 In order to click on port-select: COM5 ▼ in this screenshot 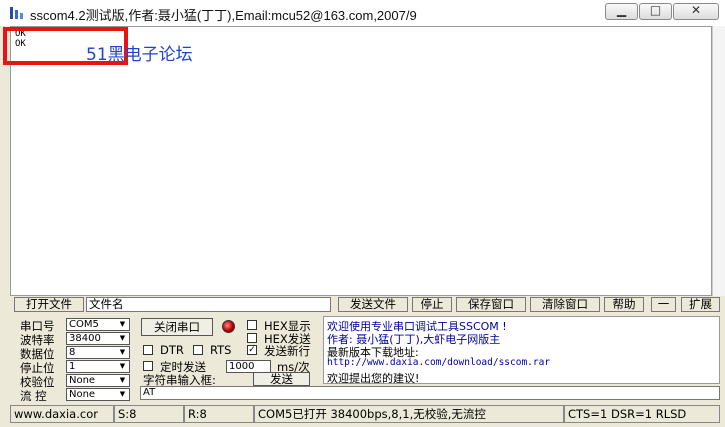, I will do `click(98, 324)`.